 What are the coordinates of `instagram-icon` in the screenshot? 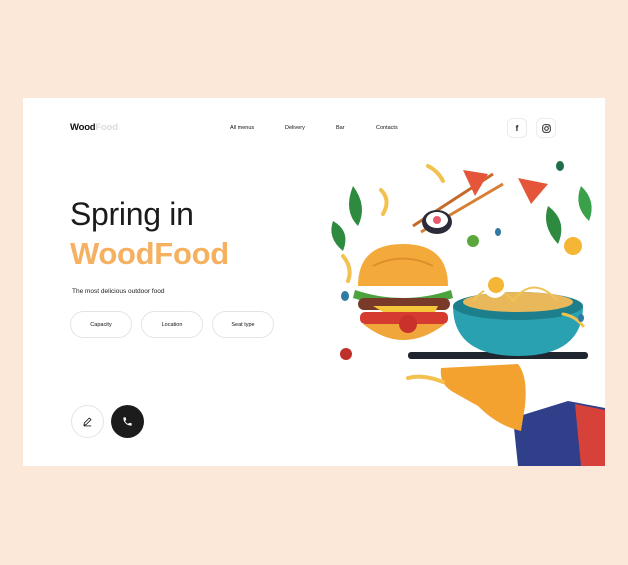 It's located at (546, 128).